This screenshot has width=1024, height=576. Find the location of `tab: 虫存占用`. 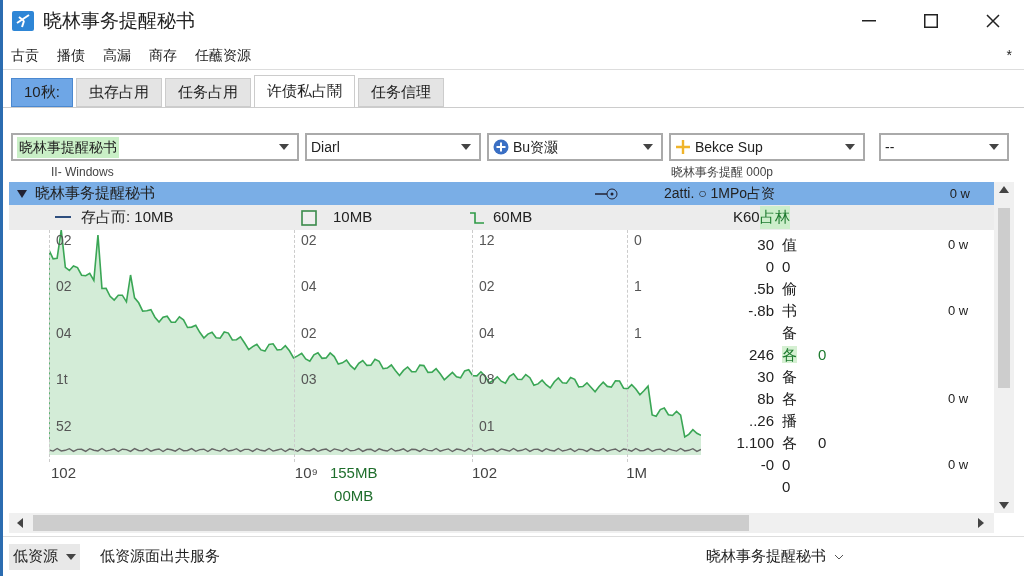

tab: 虫存占用 is located at coordinates (118, 92).